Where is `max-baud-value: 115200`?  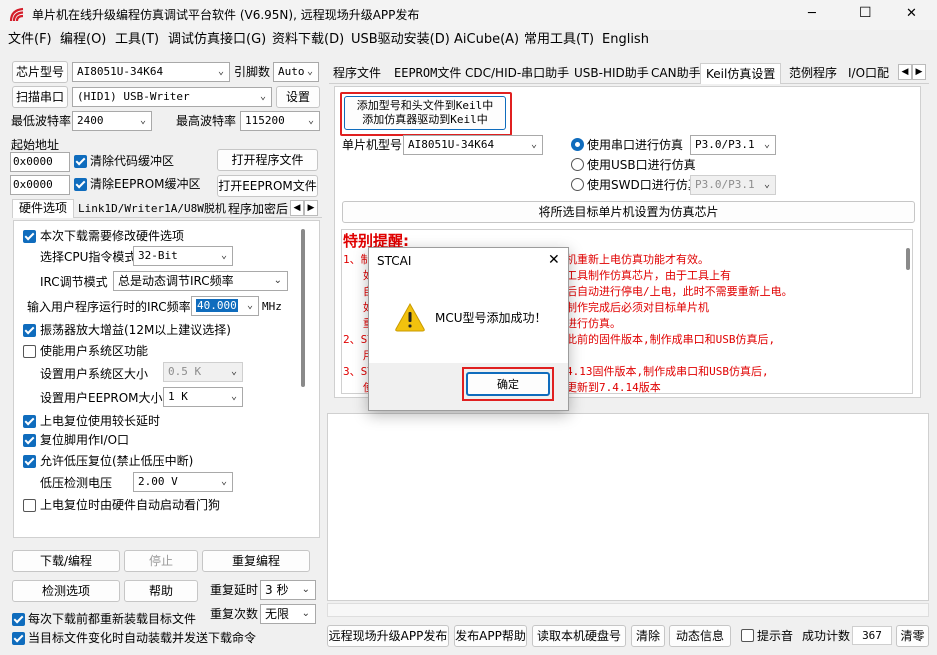
max-baud-value: 115200 is located at coordinates (265, 120).